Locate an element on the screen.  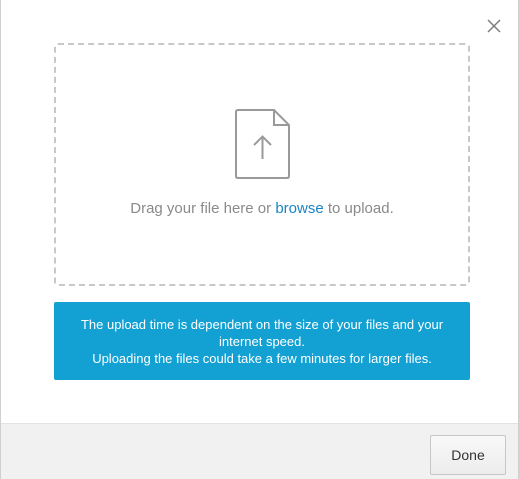
done-button: Done is located at coordinates (468, 455).